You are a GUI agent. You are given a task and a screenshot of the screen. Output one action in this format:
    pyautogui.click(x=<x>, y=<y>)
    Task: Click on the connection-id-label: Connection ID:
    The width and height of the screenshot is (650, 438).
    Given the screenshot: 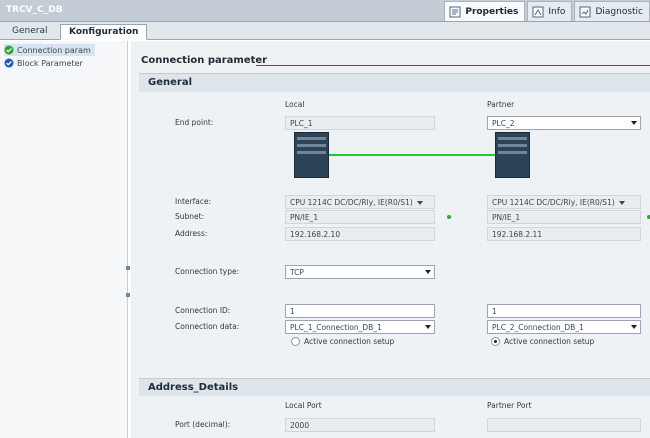 What is the action you would take?
    pyautogui.click(x=203, y=310)
    